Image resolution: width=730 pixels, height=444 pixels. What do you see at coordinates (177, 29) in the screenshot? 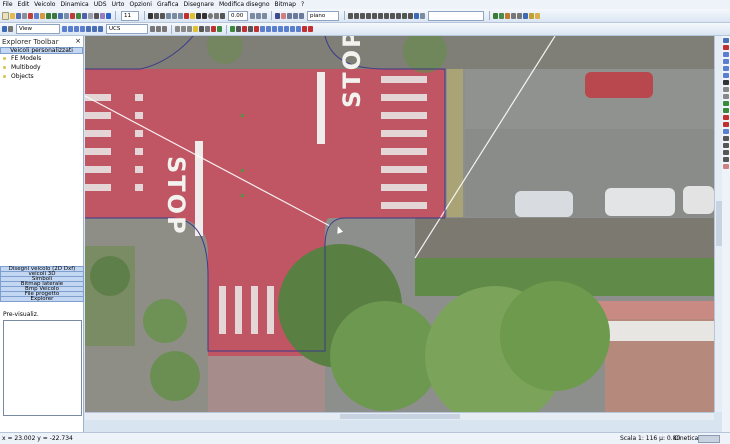
I see `wire-icon` at bounding box center [177, 29].